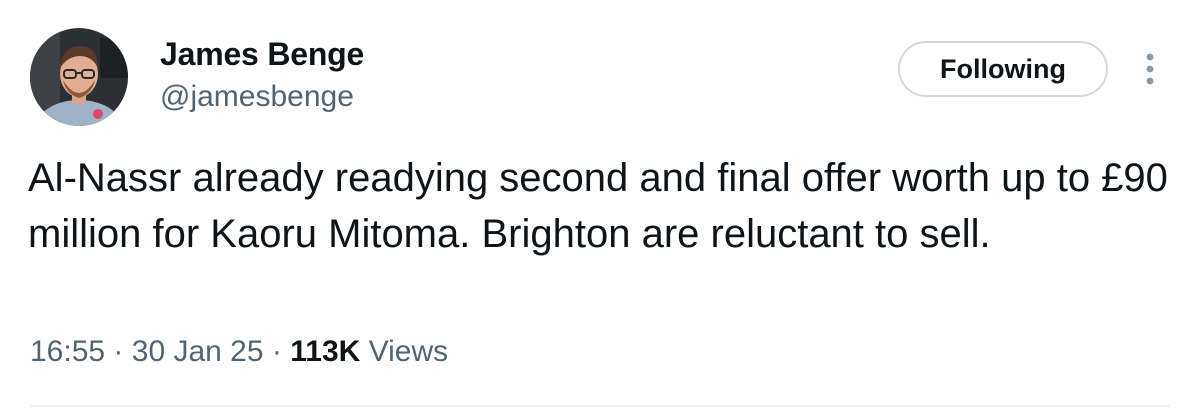 Image resolution: width=1200 pixels, height=418 pixels. Describe the element at coordinates (1003, 69) in the screenshot. I see `following-button: Following` at that location.